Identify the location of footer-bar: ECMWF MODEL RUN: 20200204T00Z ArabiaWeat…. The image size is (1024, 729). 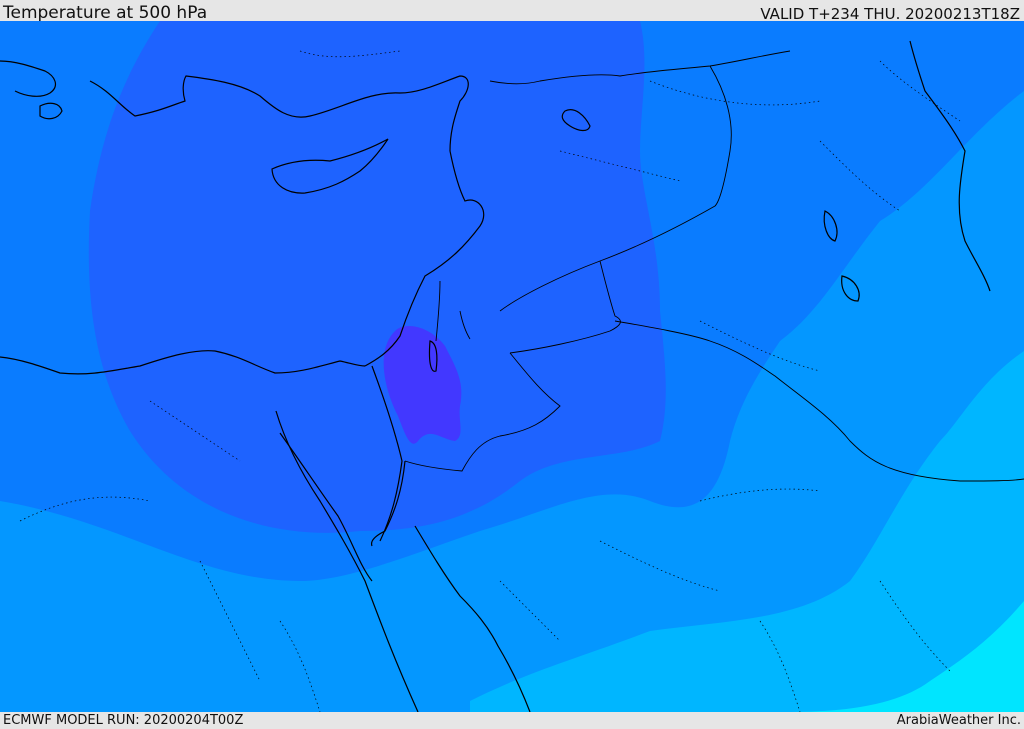
(512, 720).